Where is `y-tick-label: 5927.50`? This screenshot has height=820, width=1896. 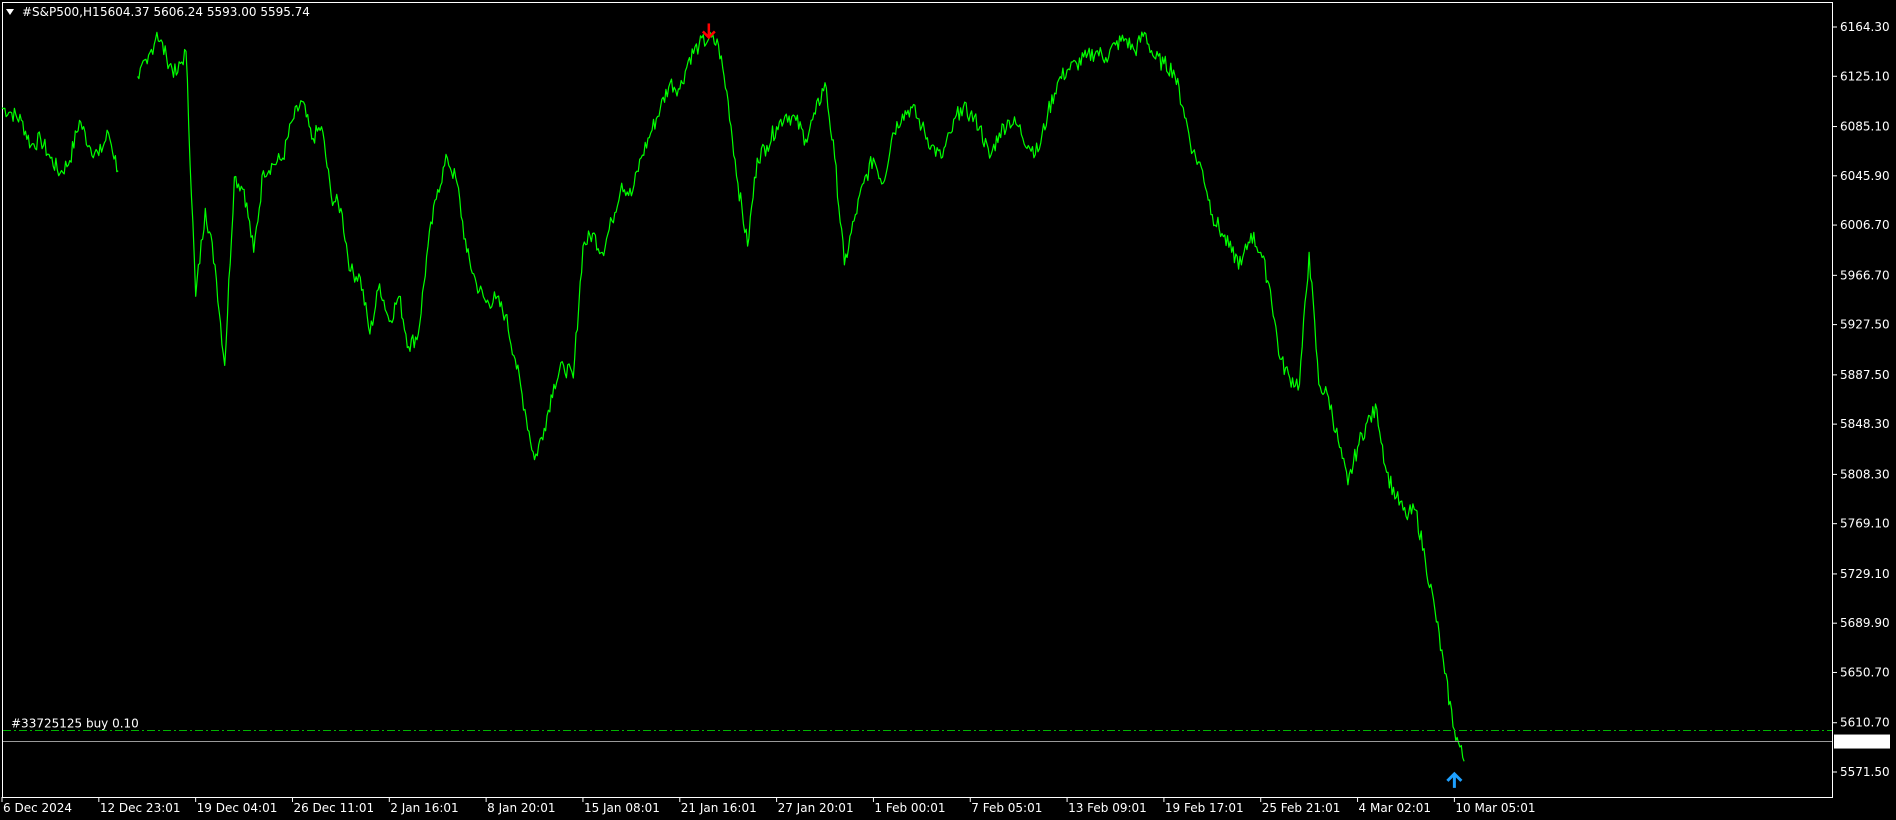
y-tick-label: 5927.50 is located at coordinates (1865, 325).